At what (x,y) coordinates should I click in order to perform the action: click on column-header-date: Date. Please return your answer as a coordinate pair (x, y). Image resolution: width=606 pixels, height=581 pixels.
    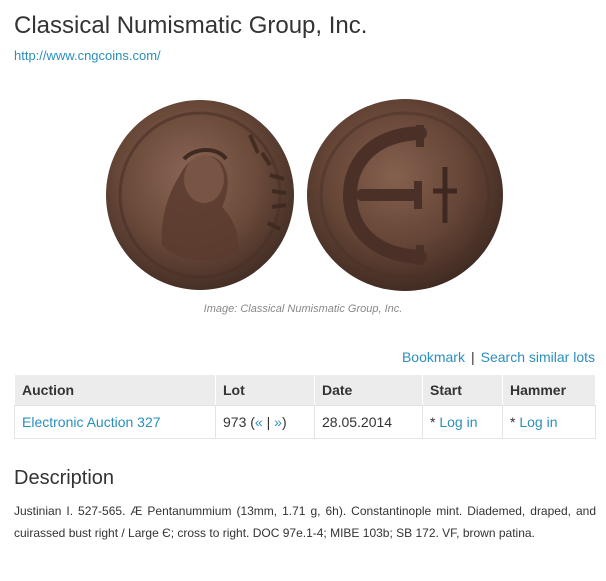
    Looking at the image, I should click on (368, 390).